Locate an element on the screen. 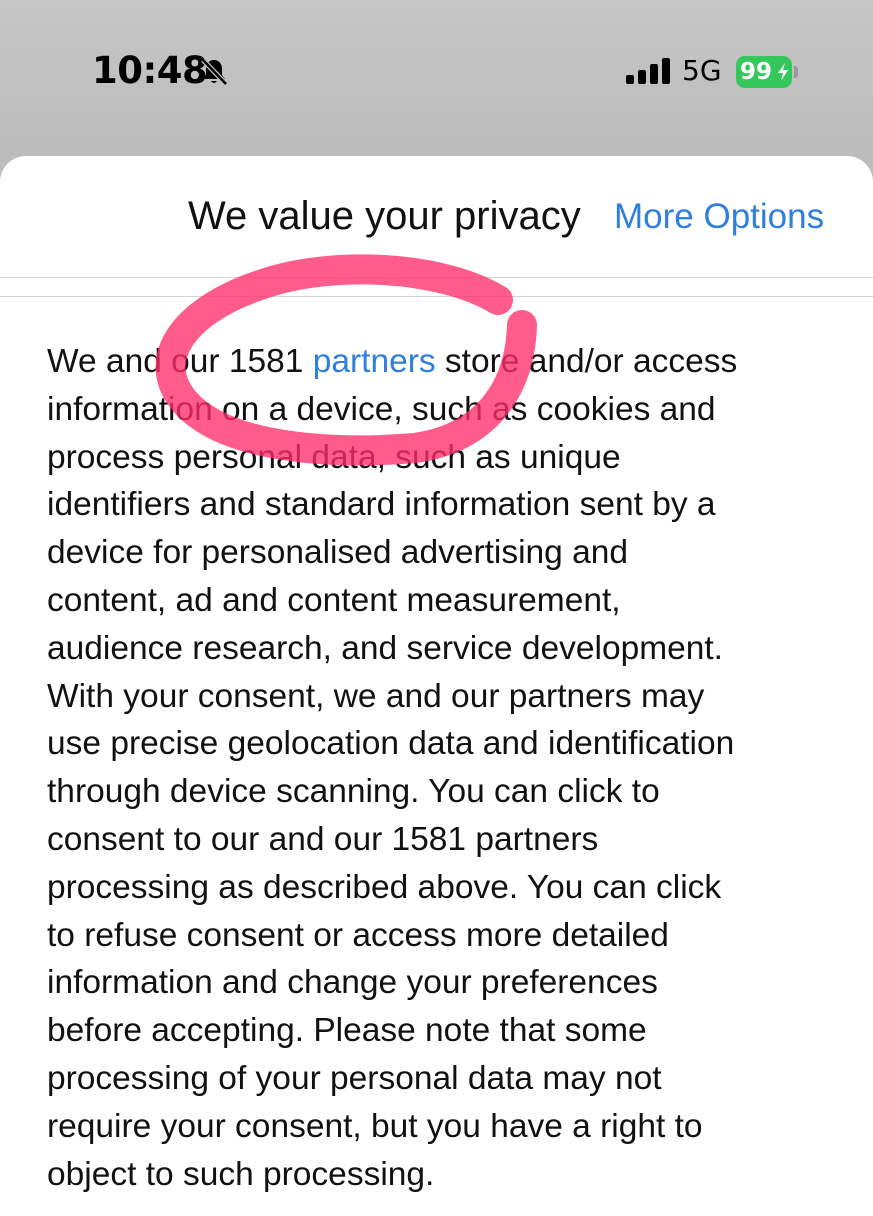  dialog-title: We value your privacy is located at coordinates (384, 216).